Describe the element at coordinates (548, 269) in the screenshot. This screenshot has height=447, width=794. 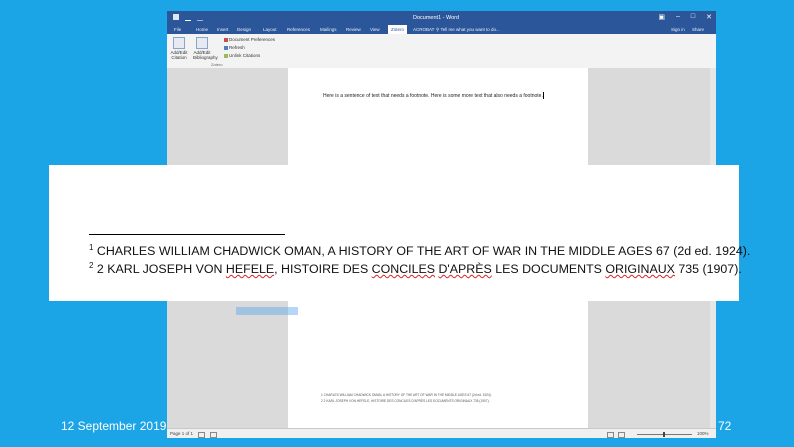
I see `footnote-2-mid3: LES DOCUMENTS` at that location.